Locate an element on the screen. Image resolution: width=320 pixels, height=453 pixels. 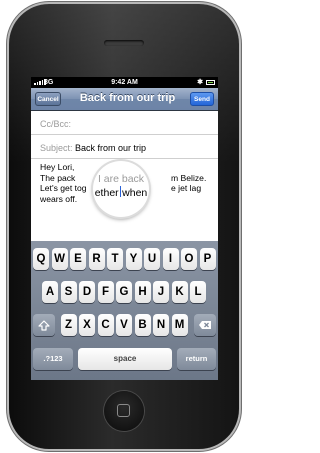
key-p: P is located at coordinates (207, 259).